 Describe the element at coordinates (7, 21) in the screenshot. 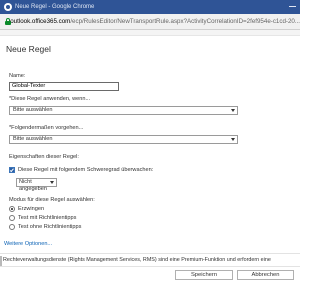

I see `lock-icon` at that location.